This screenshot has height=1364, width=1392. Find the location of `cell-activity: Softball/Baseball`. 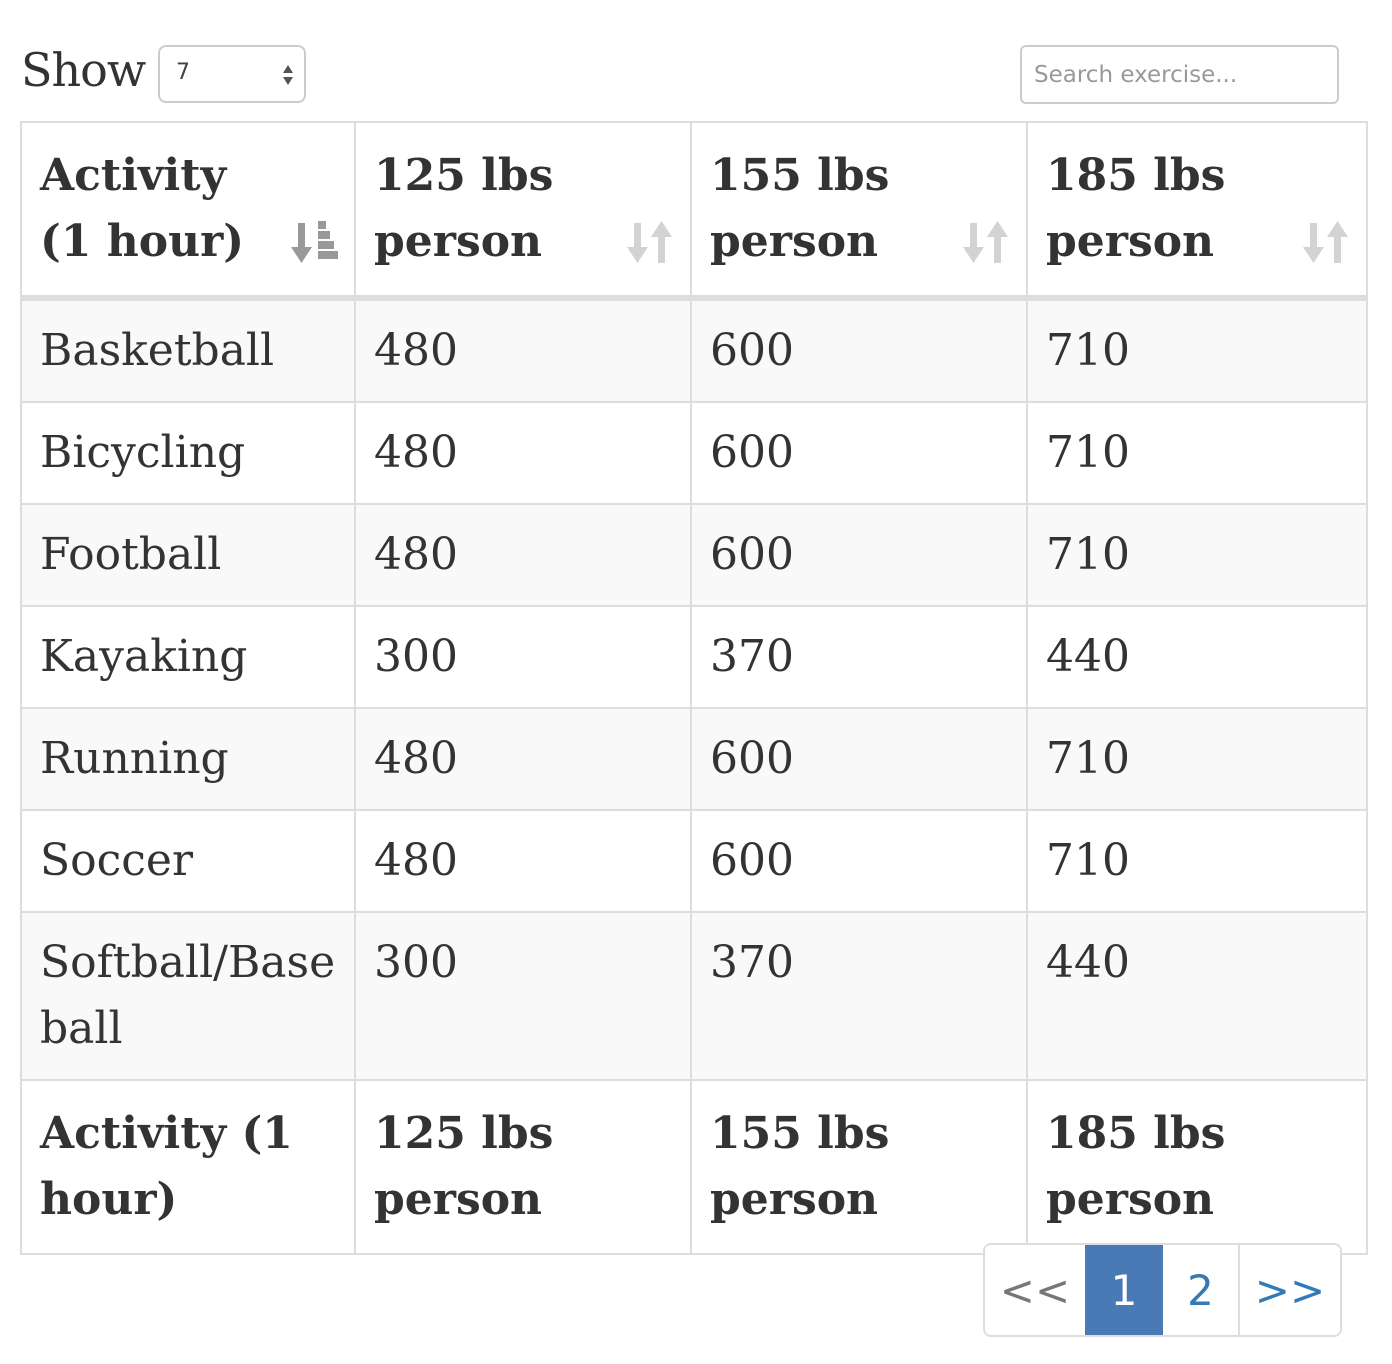

cell-activity: Softball/Baseball is located at coordinates (188, 996).